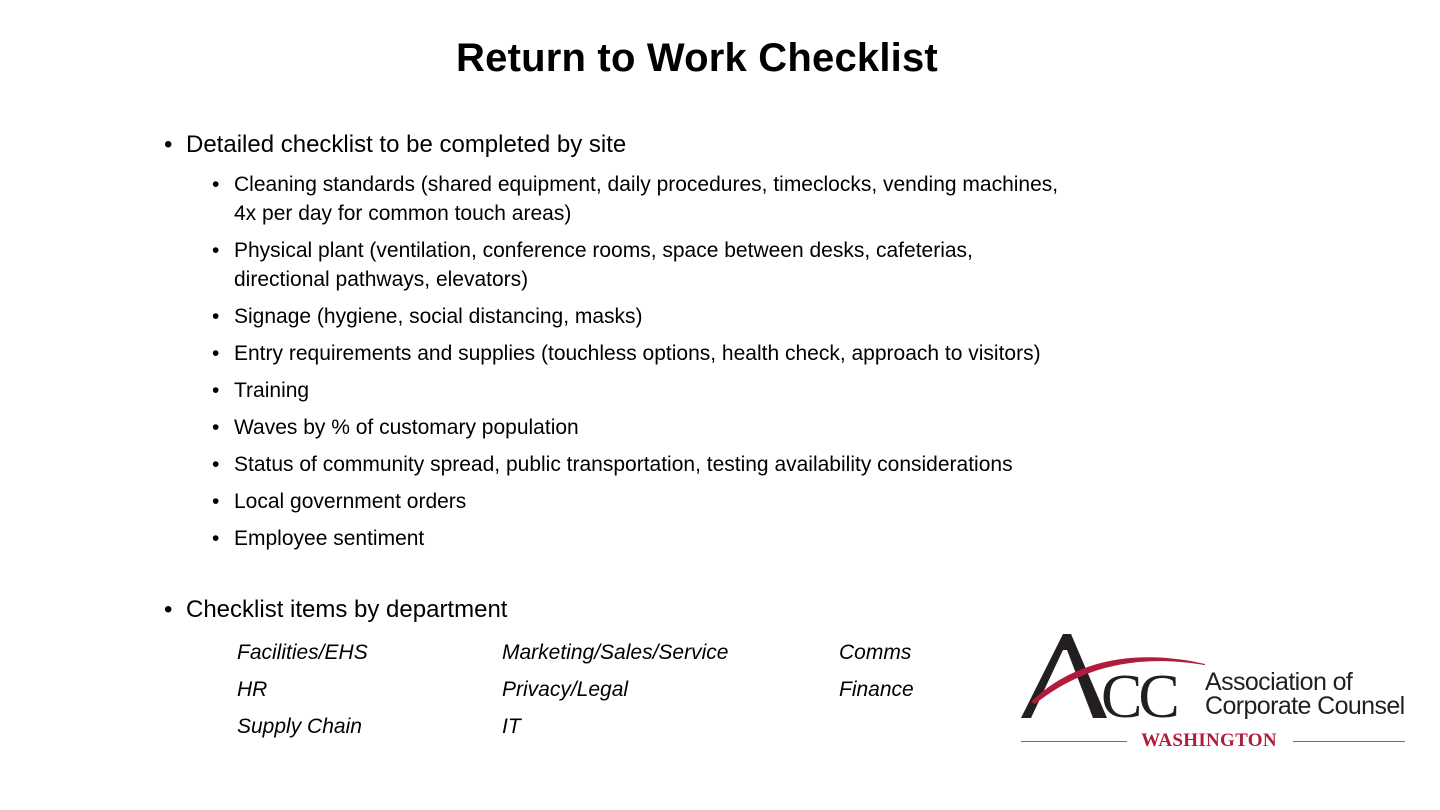  I want to click on list-item-text: Waves by % of customary population, so click(406, 427).